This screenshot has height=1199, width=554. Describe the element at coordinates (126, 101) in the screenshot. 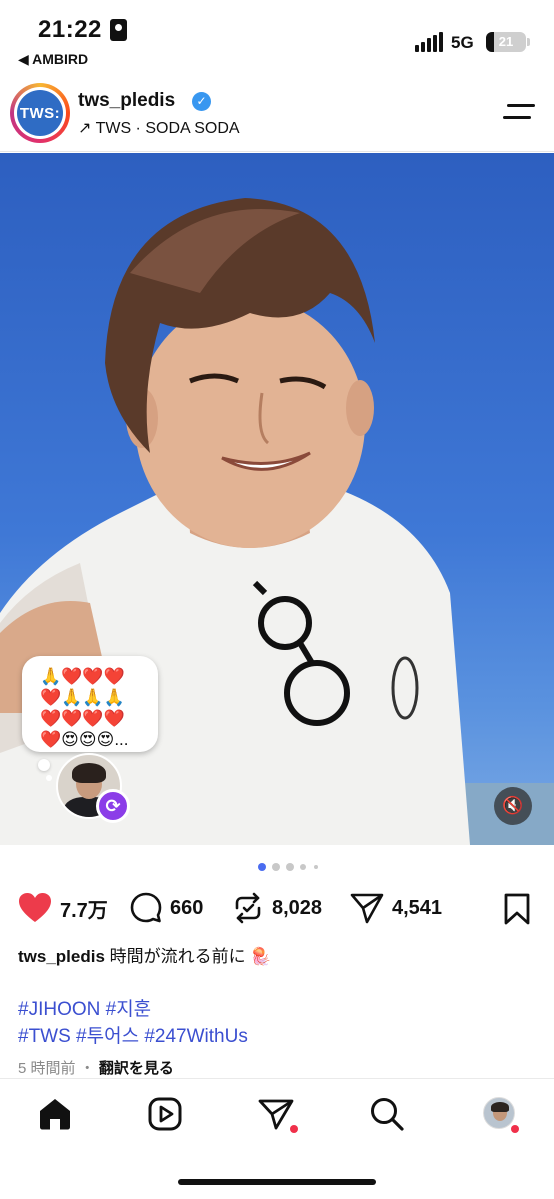

I see `post-username: tws_pledis` at that location.